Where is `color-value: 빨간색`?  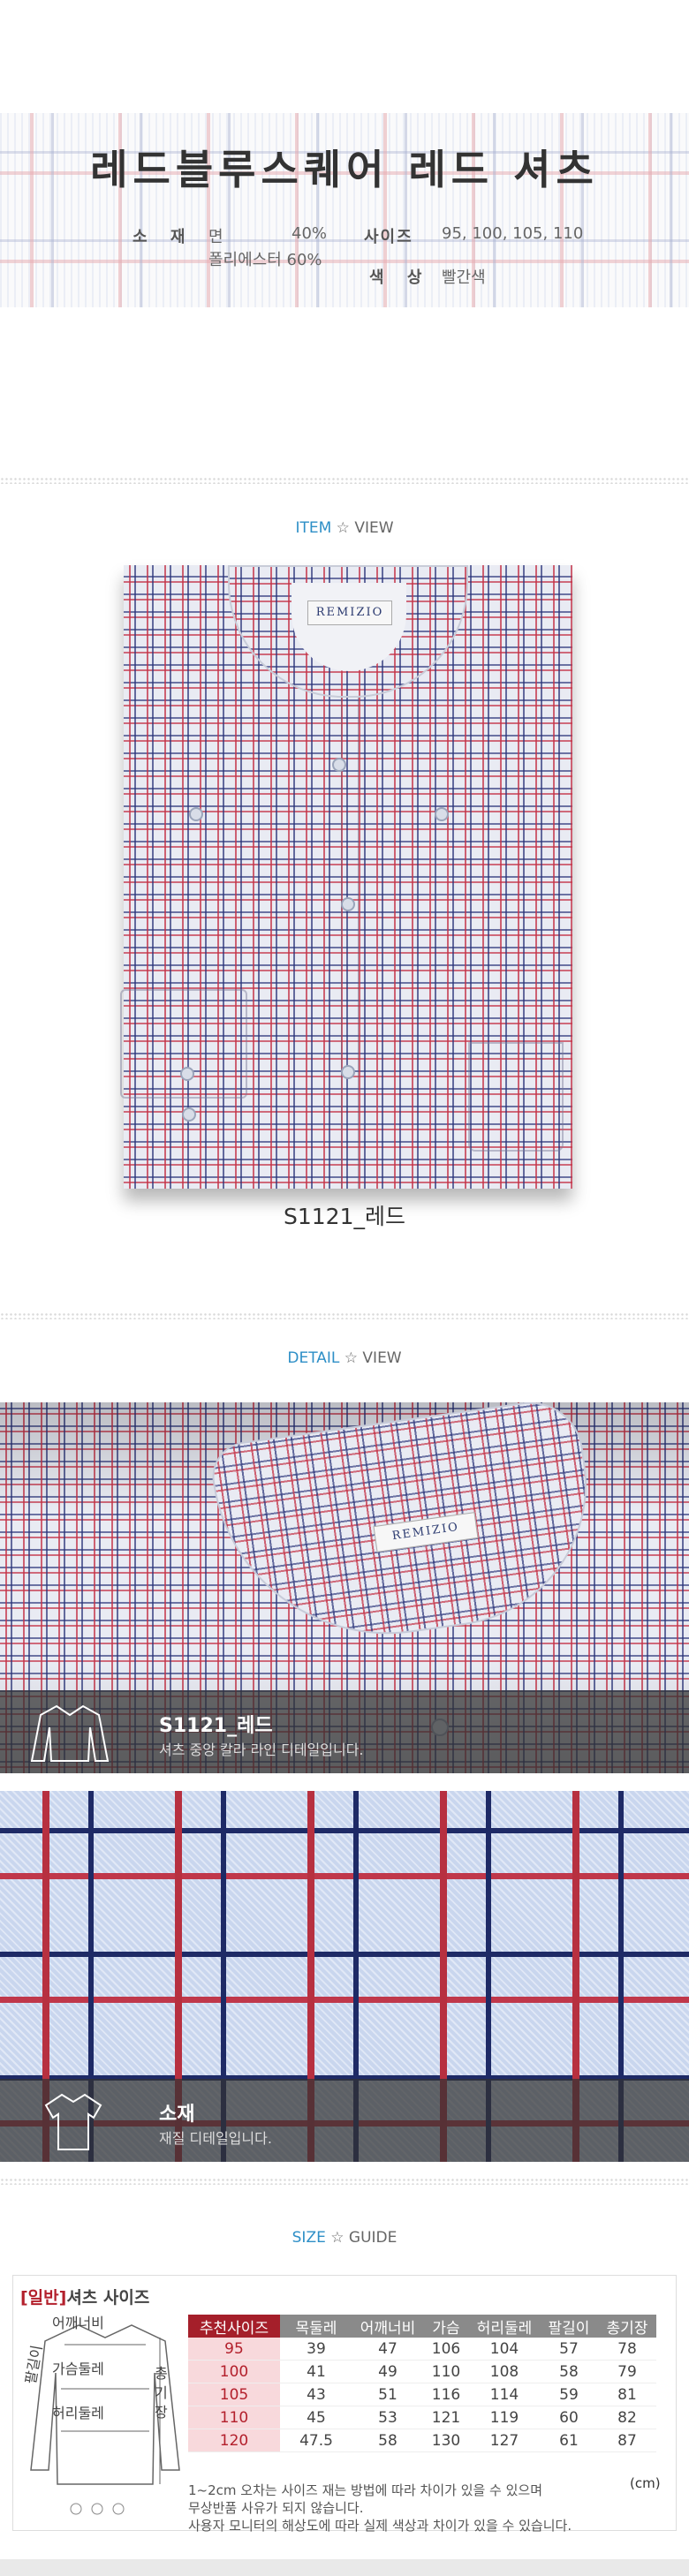
color-value: 빨간색 is located at coordinates (464, 277).